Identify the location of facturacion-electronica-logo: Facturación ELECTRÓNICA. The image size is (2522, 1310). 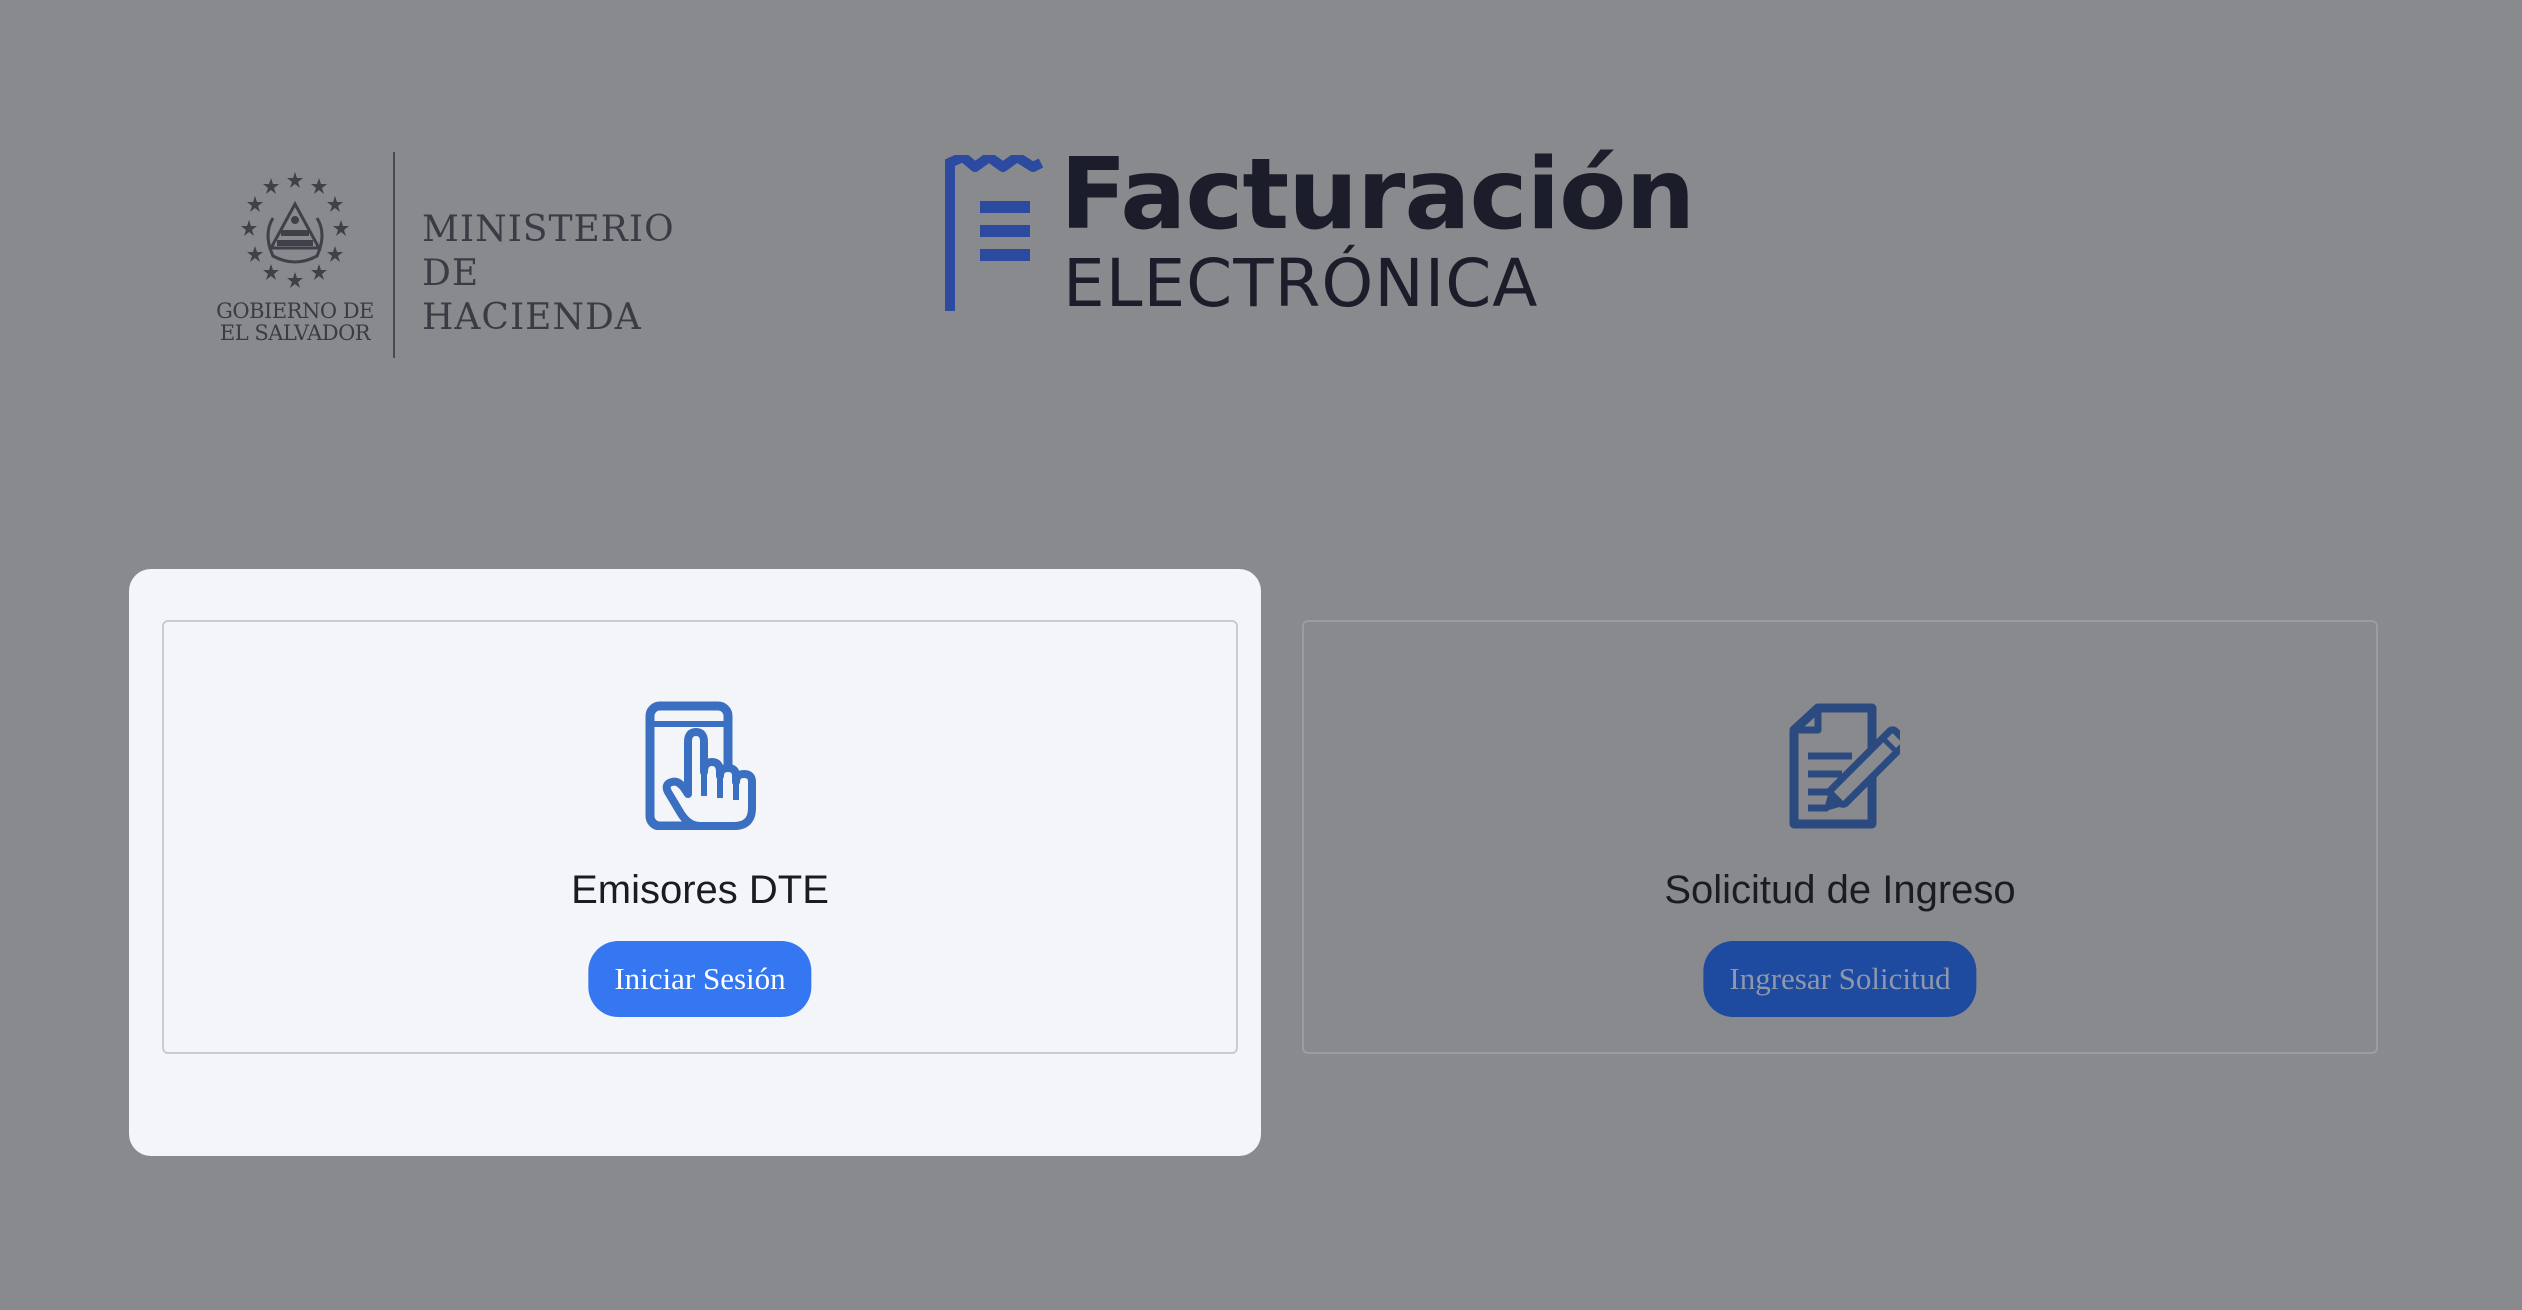
(1319, 231).